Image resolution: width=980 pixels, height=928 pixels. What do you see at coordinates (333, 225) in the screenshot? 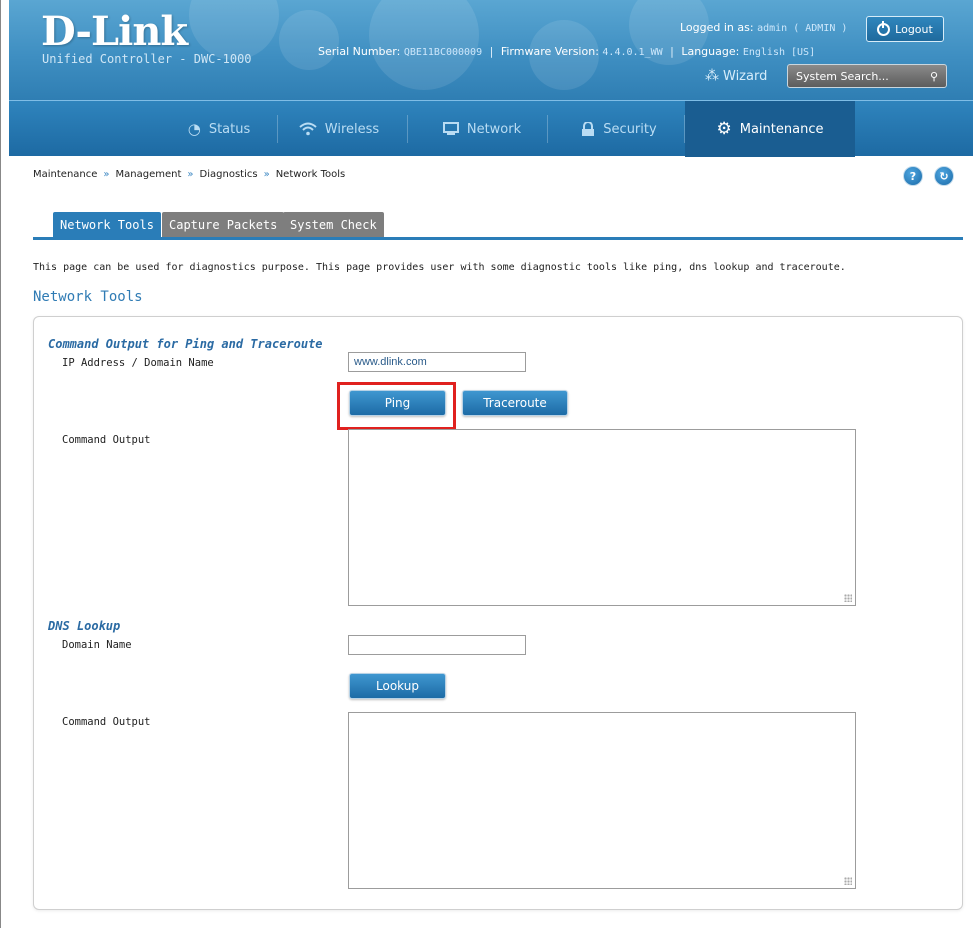
I see `tab-system-check: System Check` at bounding box center [333, 225].